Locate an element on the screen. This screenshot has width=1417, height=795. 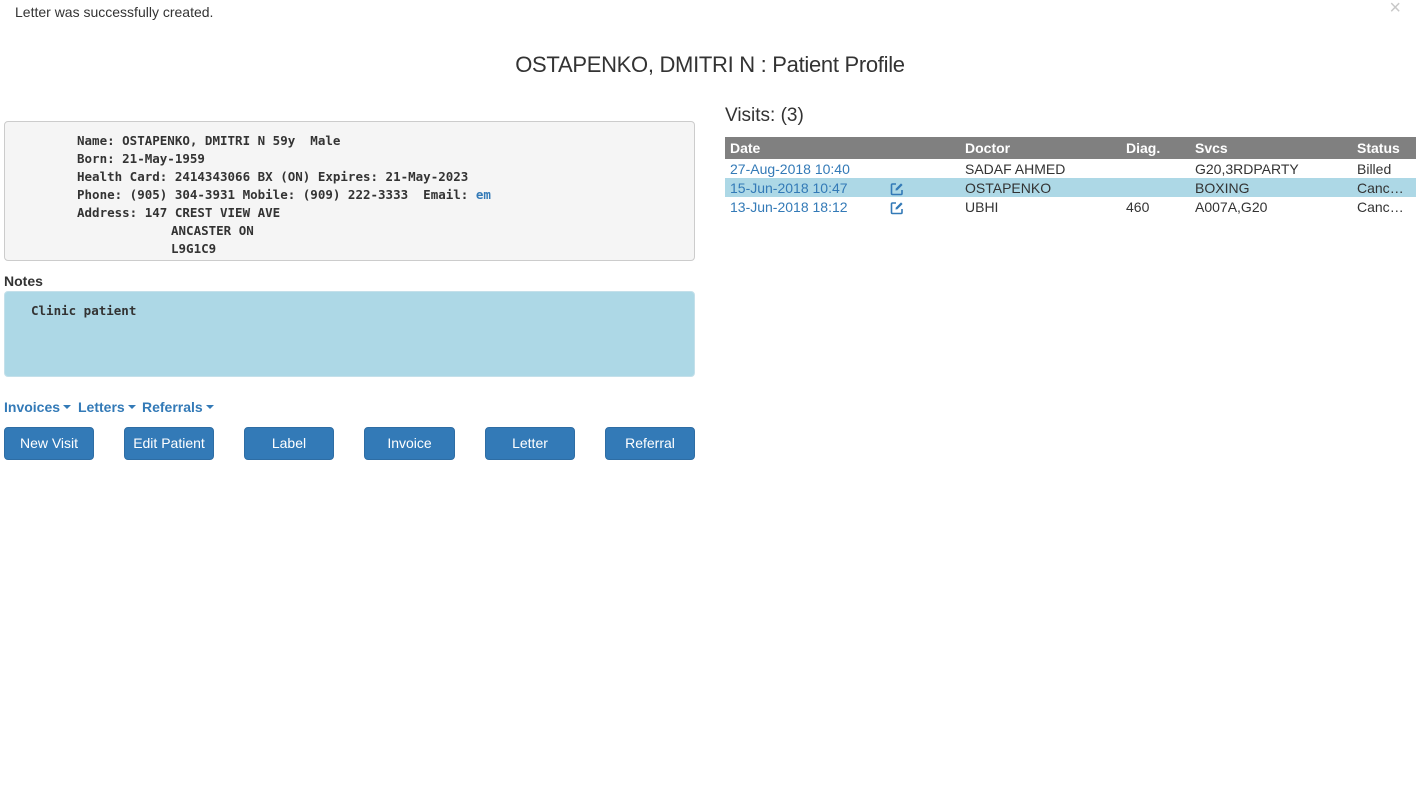
notes-box: Clinic patient is located at coordinates (349, 334).